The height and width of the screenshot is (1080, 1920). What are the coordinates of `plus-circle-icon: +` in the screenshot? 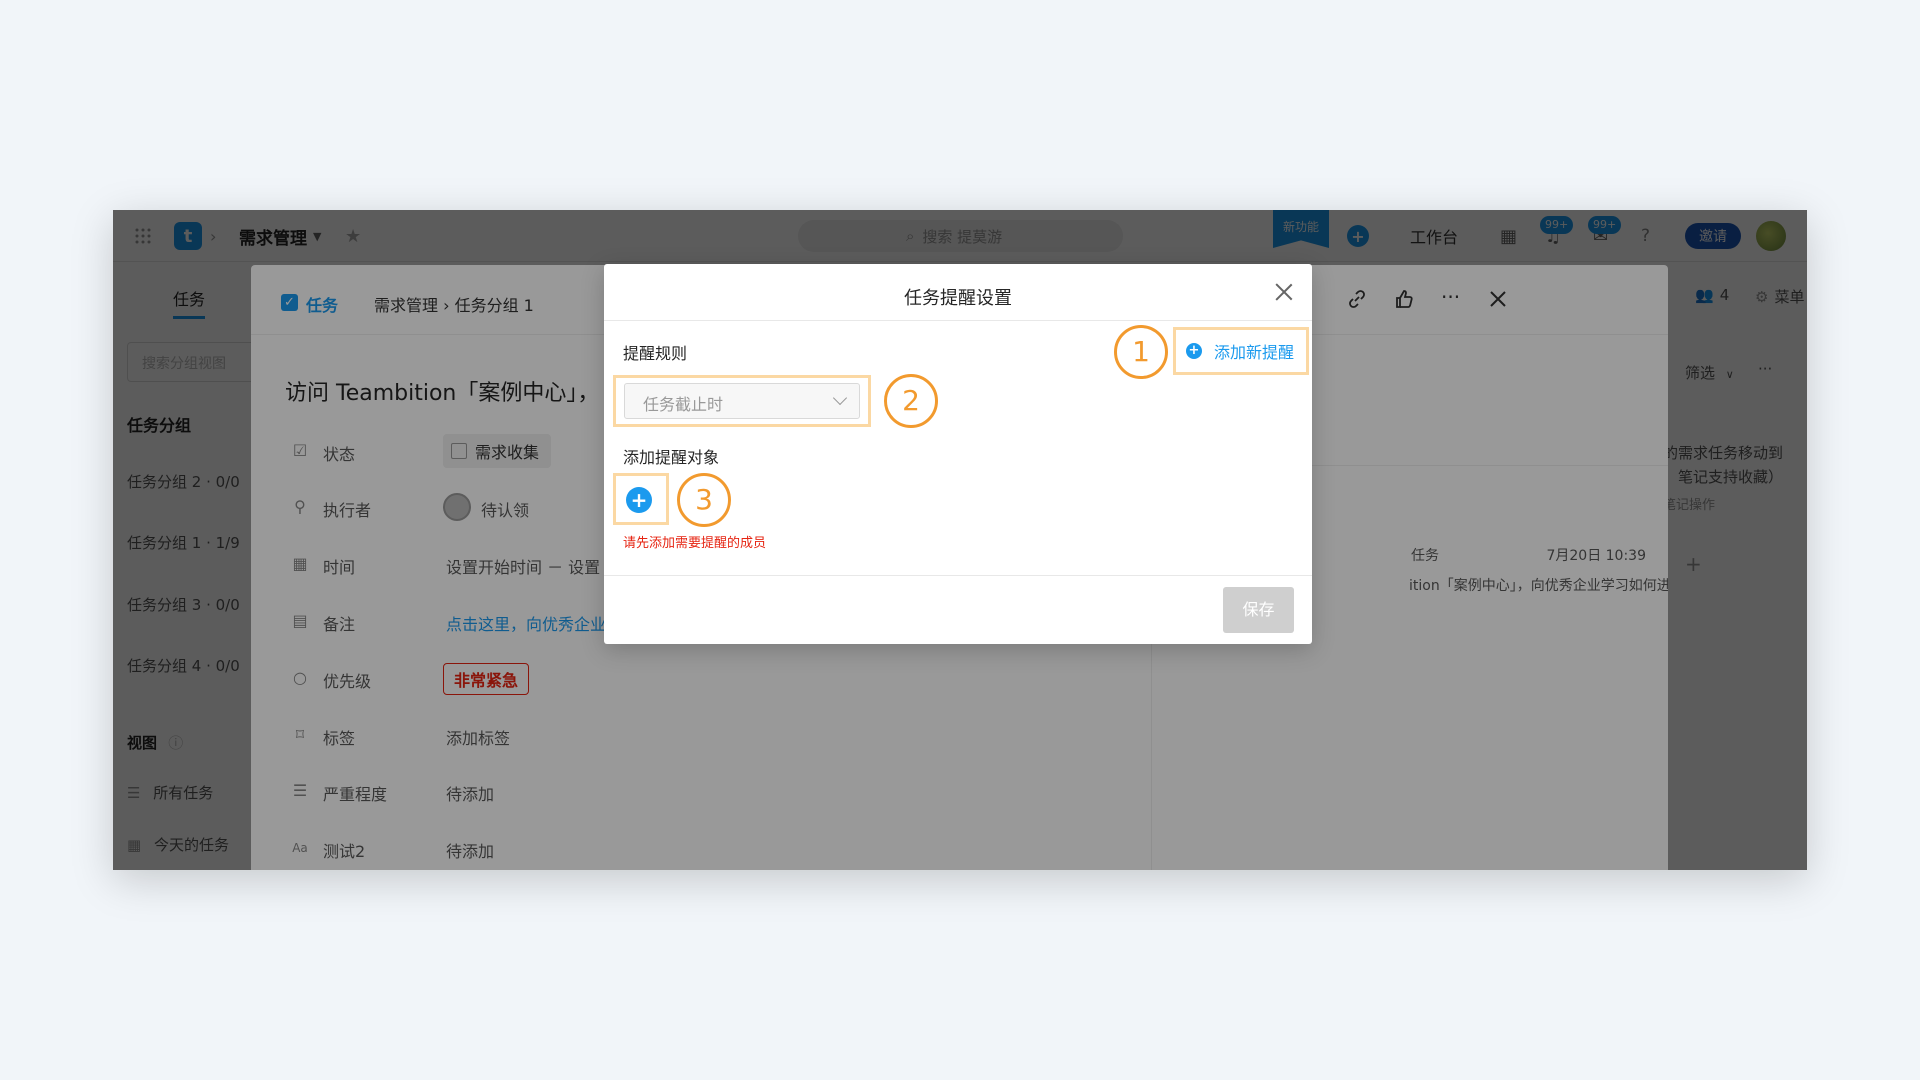 It's located at (1194, 351).